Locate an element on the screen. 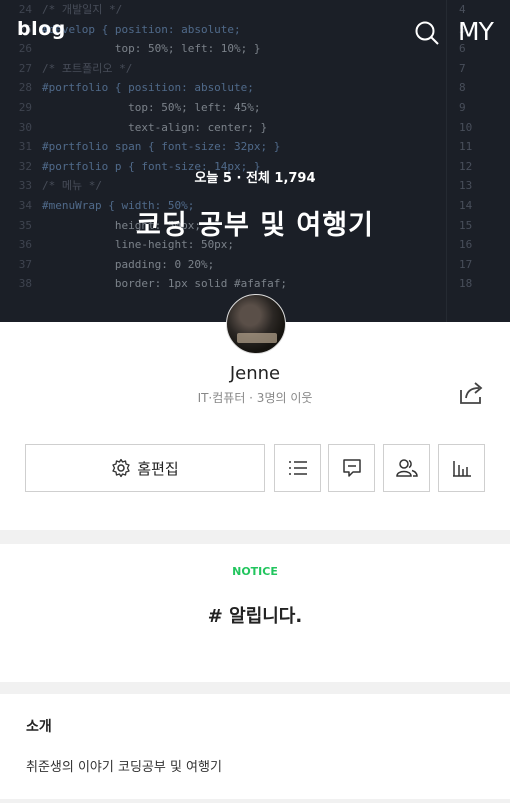 The image size is (510, 803). share-icon is located at coordinates (472, 393).